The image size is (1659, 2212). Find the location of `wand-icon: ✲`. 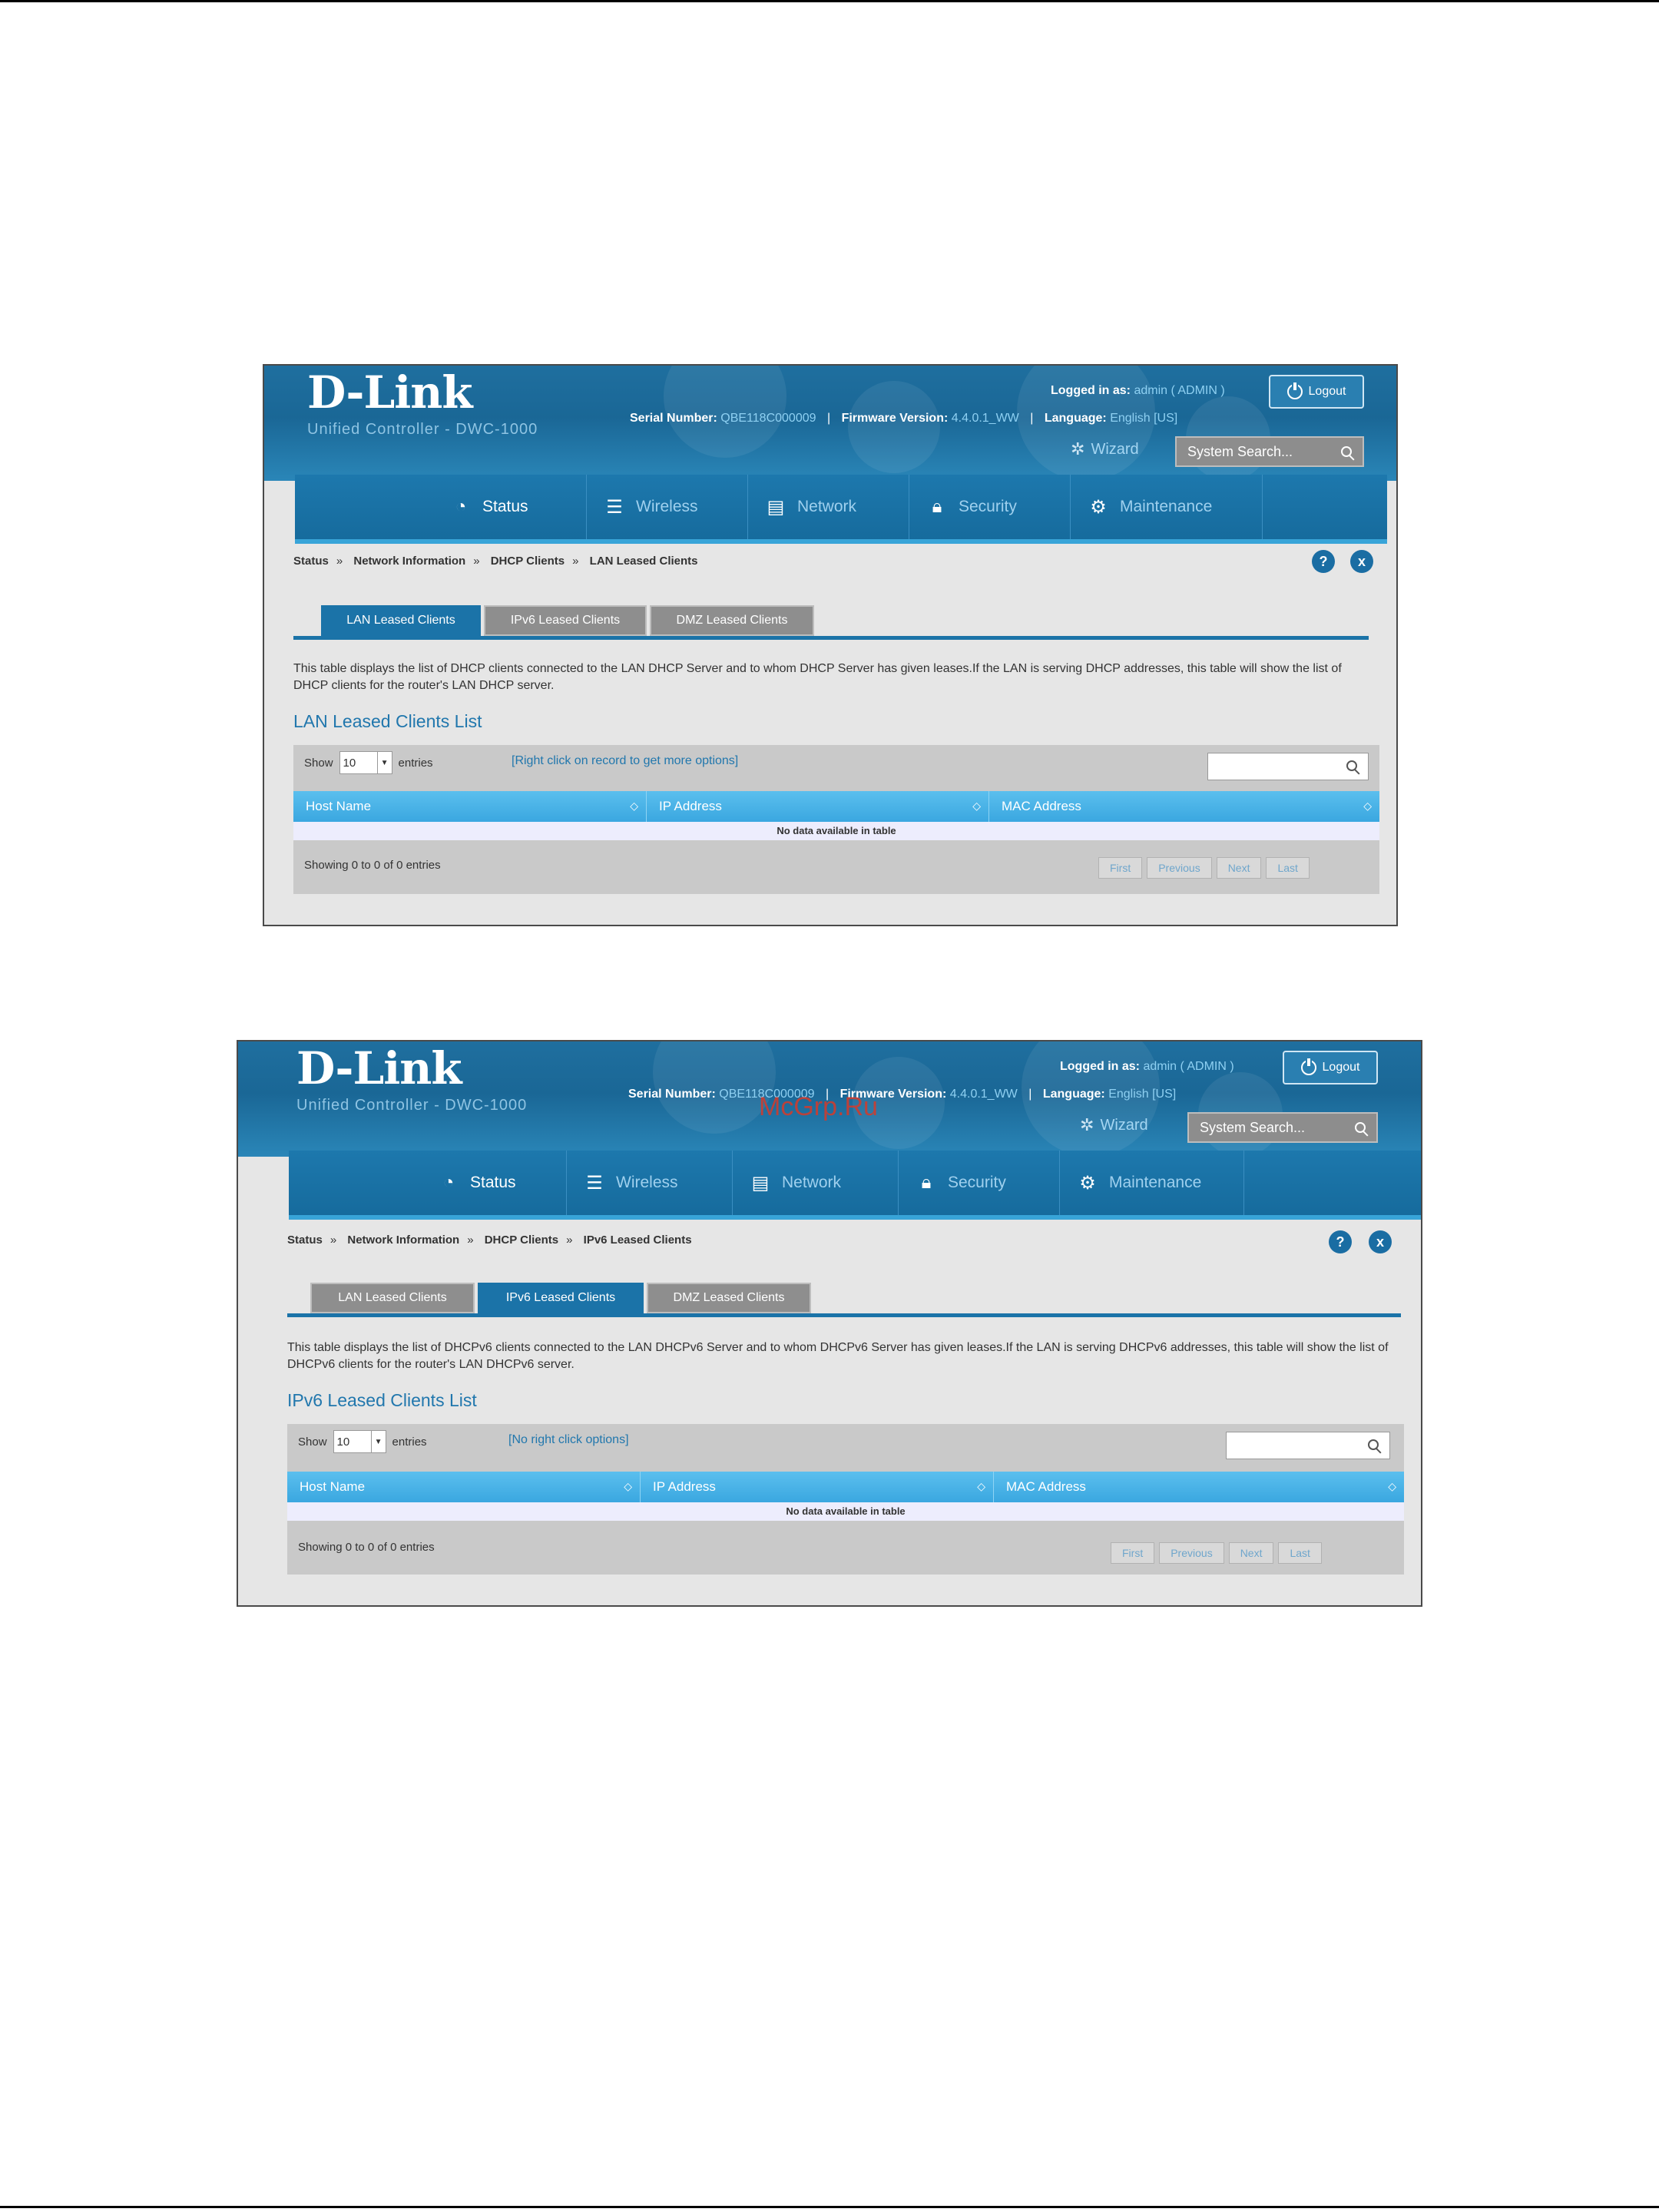

wand-icon: ✲ is located at coordinates (1078, 449).